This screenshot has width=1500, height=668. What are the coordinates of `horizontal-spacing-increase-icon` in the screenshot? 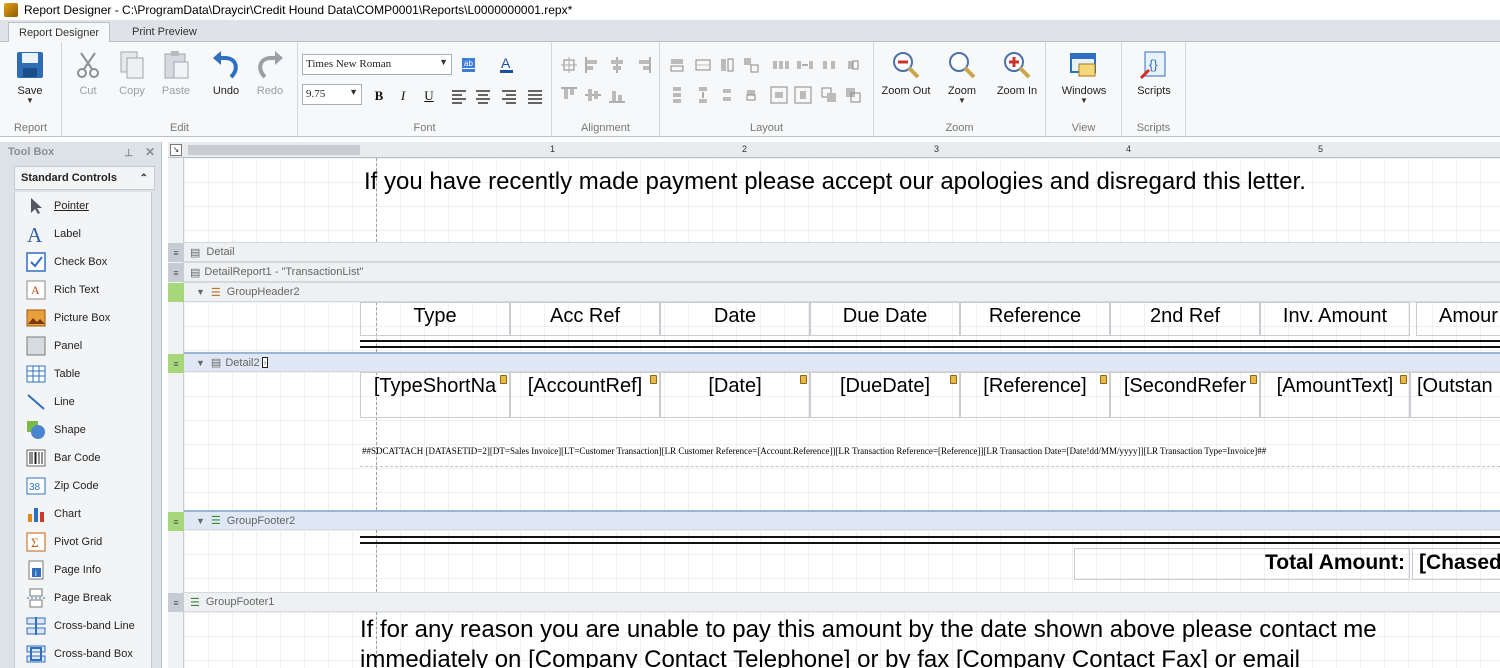 It's located at (805, 65).